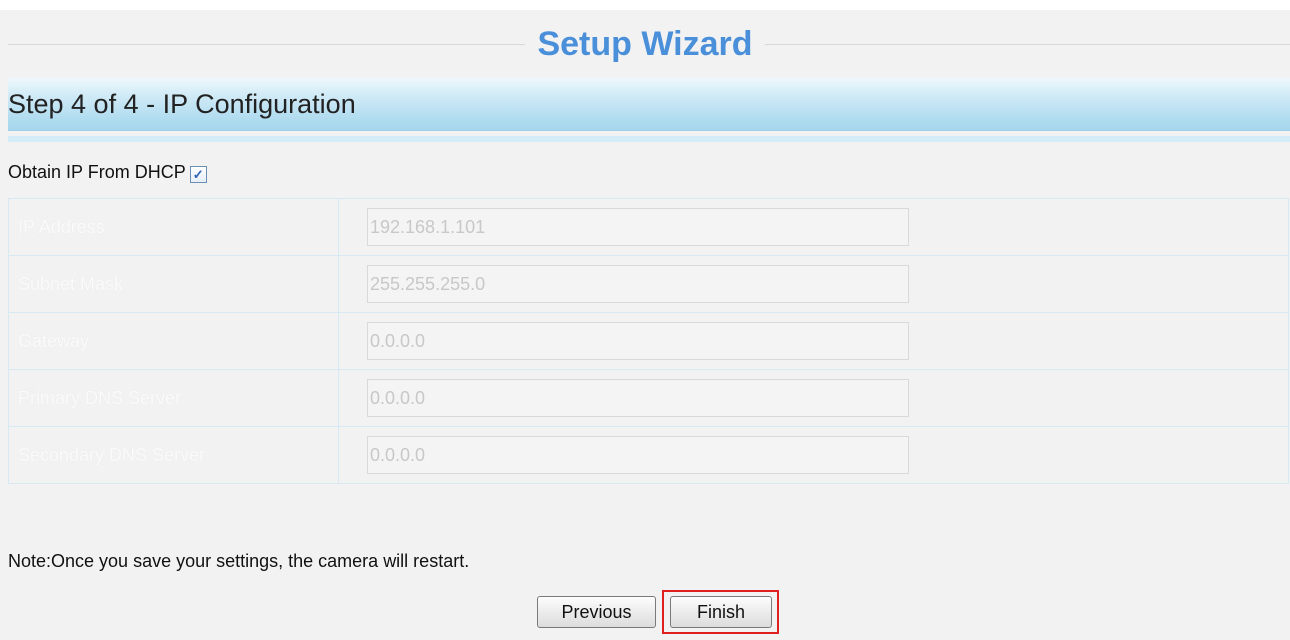  I want to click on secondary-dns-input, so click(638, 455).